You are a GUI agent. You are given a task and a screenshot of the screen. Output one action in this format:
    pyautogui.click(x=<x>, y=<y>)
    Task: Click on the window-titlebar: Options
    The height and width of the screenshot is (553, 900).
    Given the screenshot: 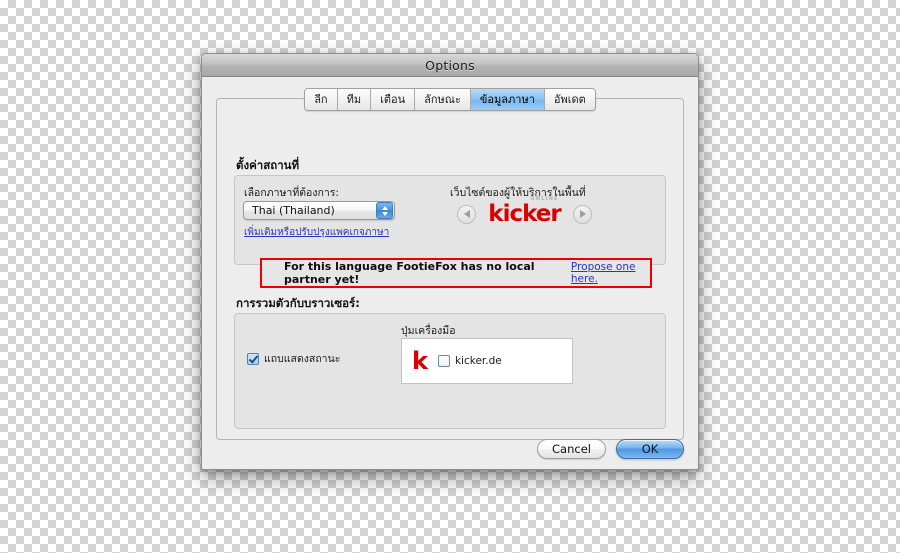 What is the action you would take?
    pyautogui.click(x=450, y=65)
    